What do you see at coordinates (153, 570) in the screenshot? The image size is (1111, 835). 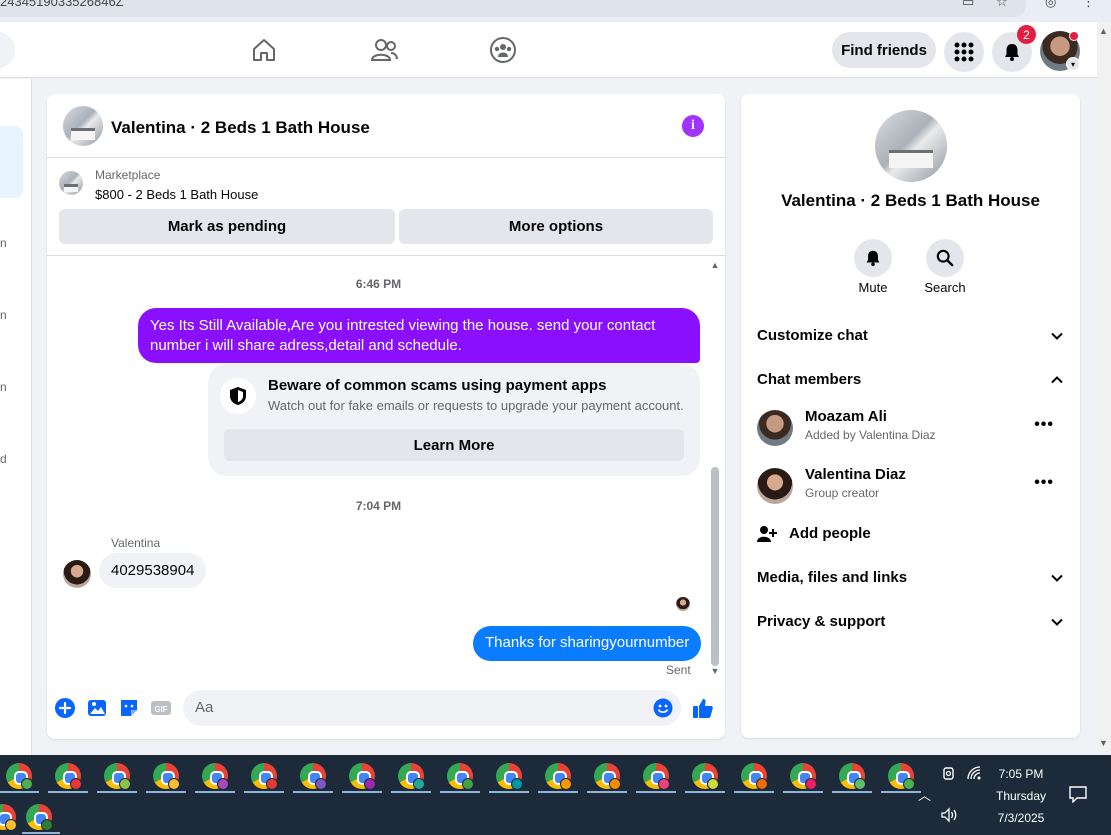 I see `incoming-message: 4029538904` at bounding box center [153, 570].